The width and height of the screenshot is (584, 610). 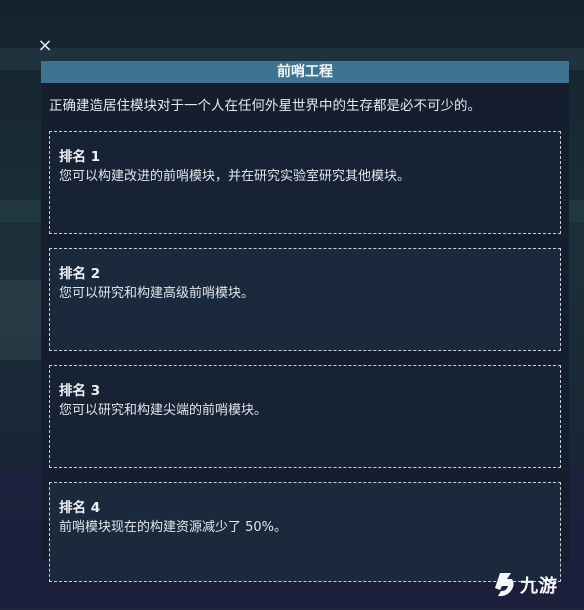 What do you see at coordinates (45, 46) in the screenshot?
I see `close-icon: ×` at bounding box center [45, 46].